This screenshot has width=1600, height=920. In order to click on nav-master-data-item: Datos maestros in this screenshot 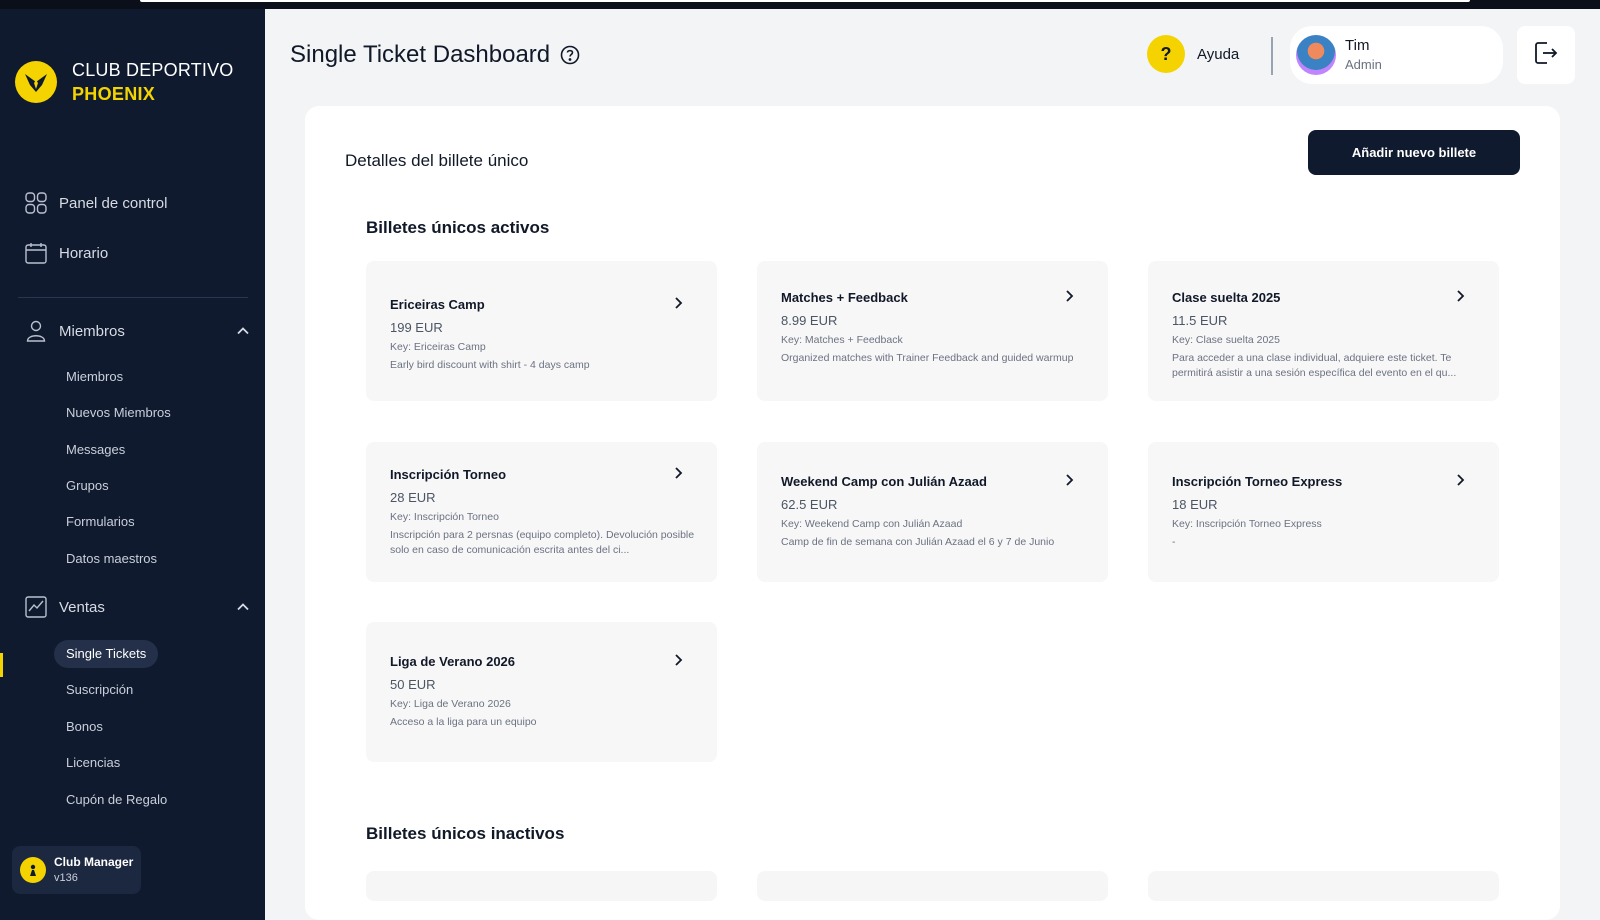, I will do `click(111, 559)`.